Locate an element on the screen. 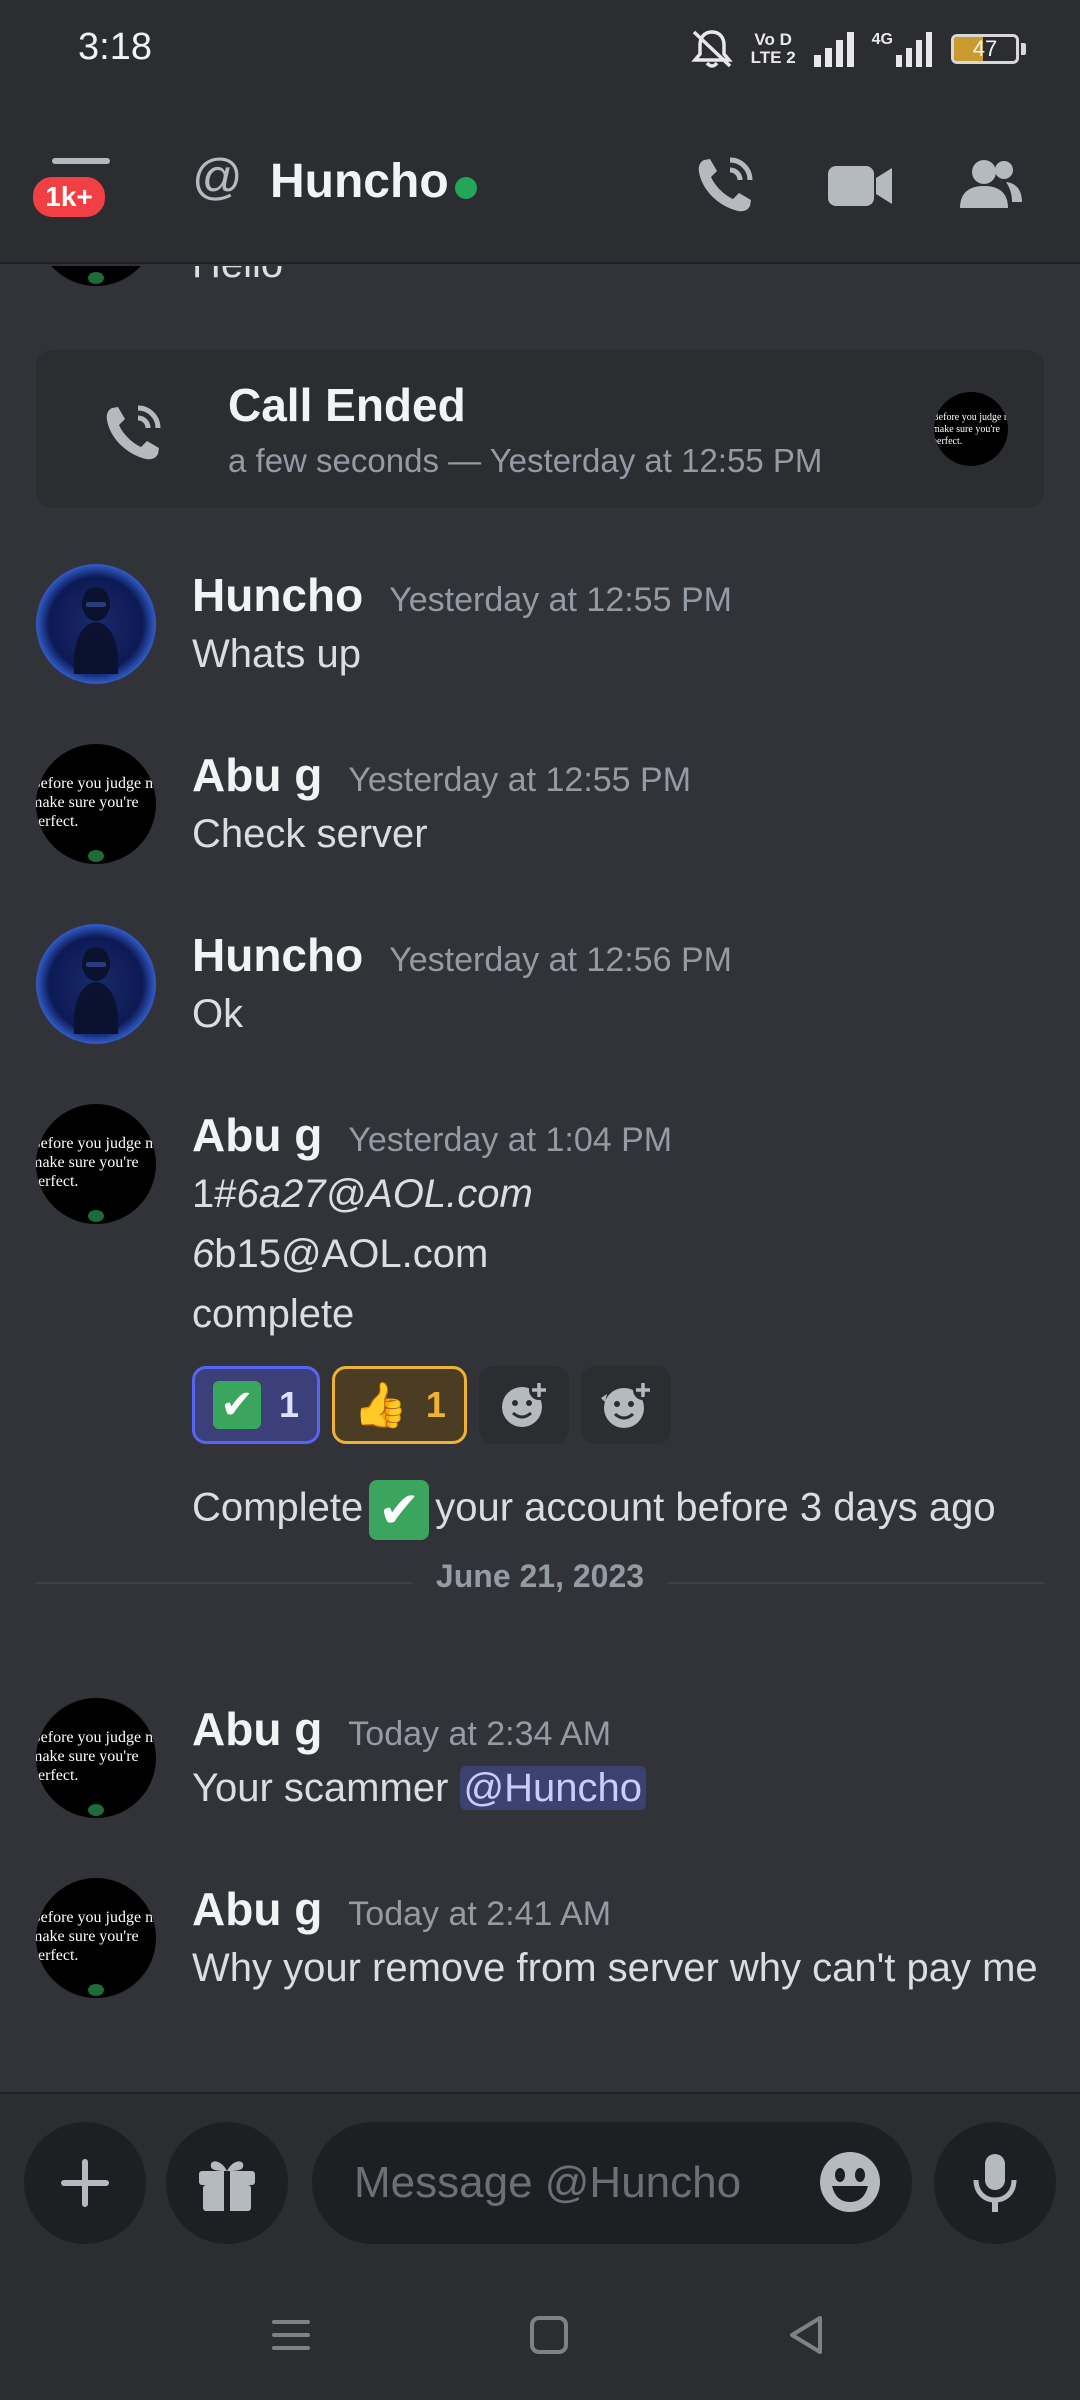 This screenshot has width=1080, height=2400. message-header: Huncho Yesterday at 12:56 PM is located at coordinates (462, 955).